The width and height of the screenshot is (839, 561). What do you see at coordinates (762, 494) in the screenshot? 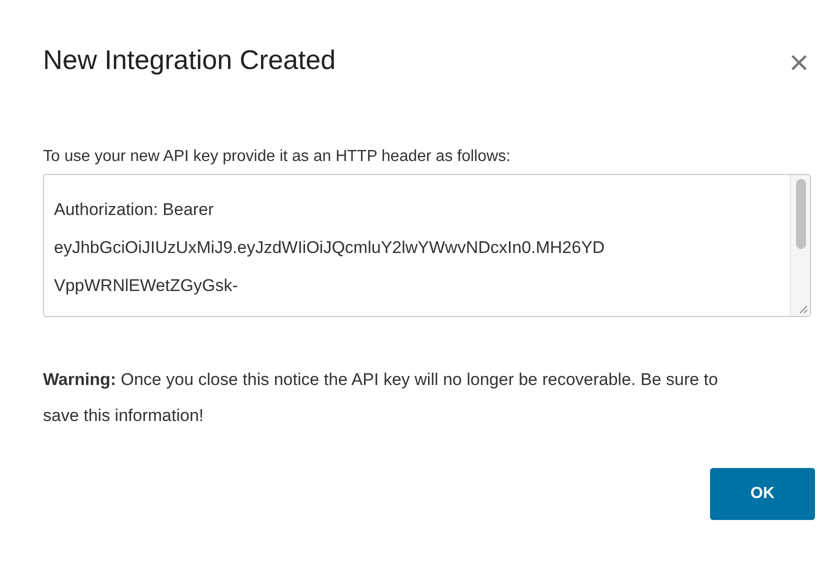
I see `ok-button: OK` at bounding box center [762, 494].